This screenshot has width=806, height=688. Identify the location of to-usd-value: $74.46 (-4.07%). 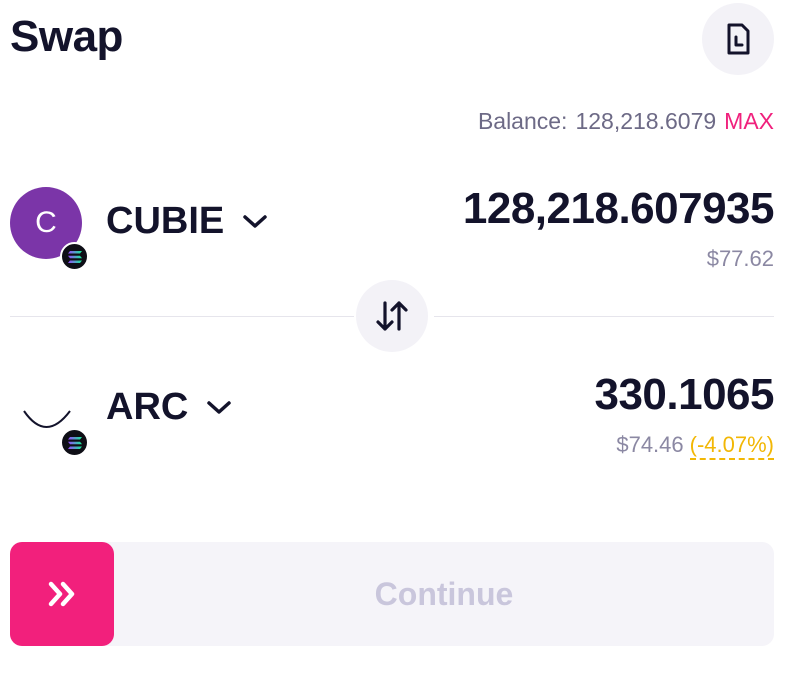
(695, 446).